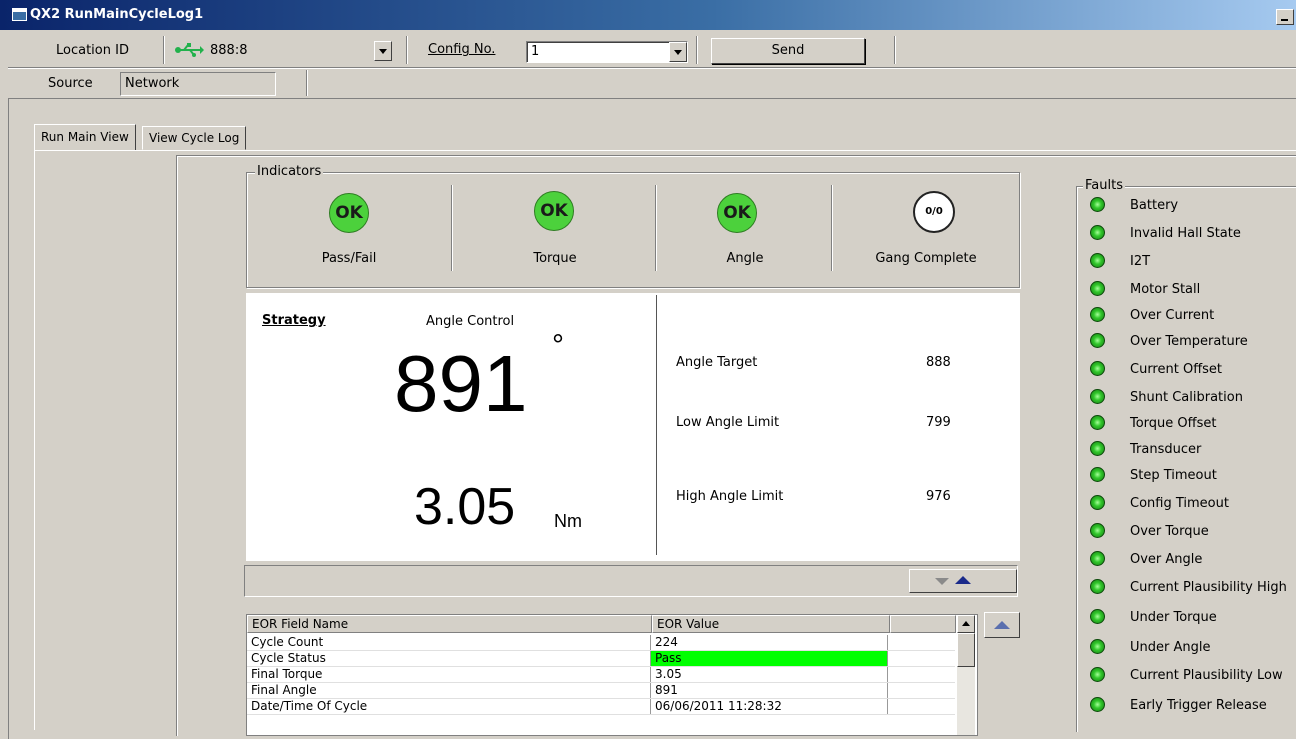 This screenshot has width=1296, height=739. I want to click on tab-view-cycle-log: View Cycle Log, so click(194, 138).